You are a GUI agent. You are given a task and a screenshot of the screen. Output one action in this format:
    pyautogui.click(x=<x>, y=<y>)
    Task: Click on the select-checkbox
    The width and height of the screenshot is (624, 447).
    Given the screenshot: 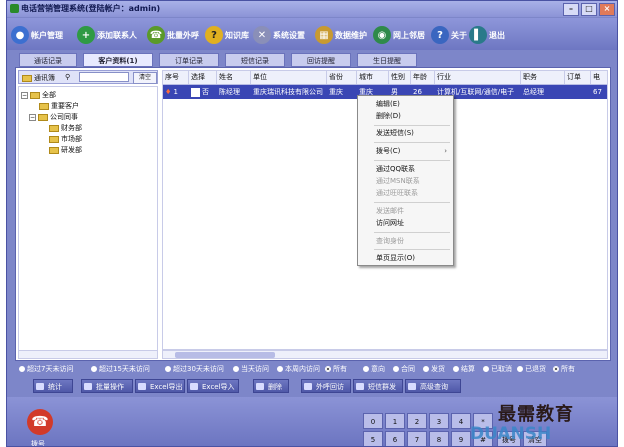 What is the action you would take?
    pyautogui.click(x=195, y=92)
    